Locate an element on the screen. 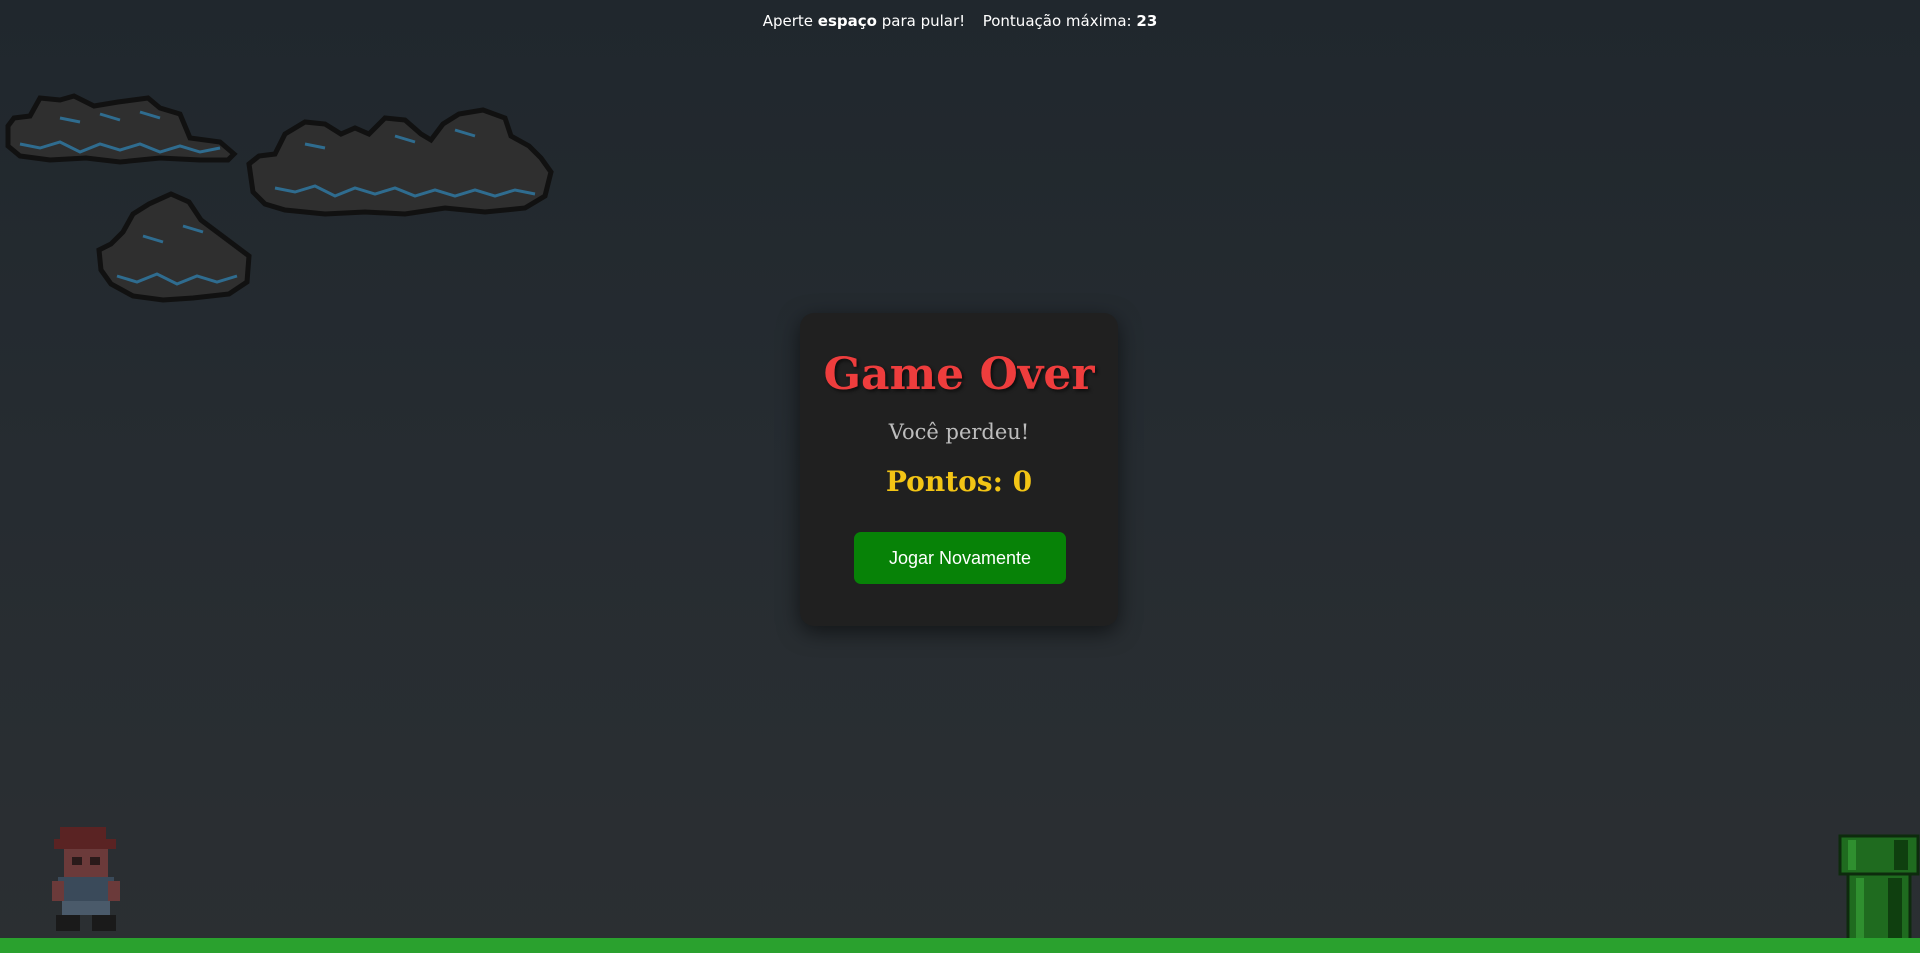 The height and width of the screenshot is (953, 1920). score-display: Pontos: 0 is located at coordinates (959, 481).